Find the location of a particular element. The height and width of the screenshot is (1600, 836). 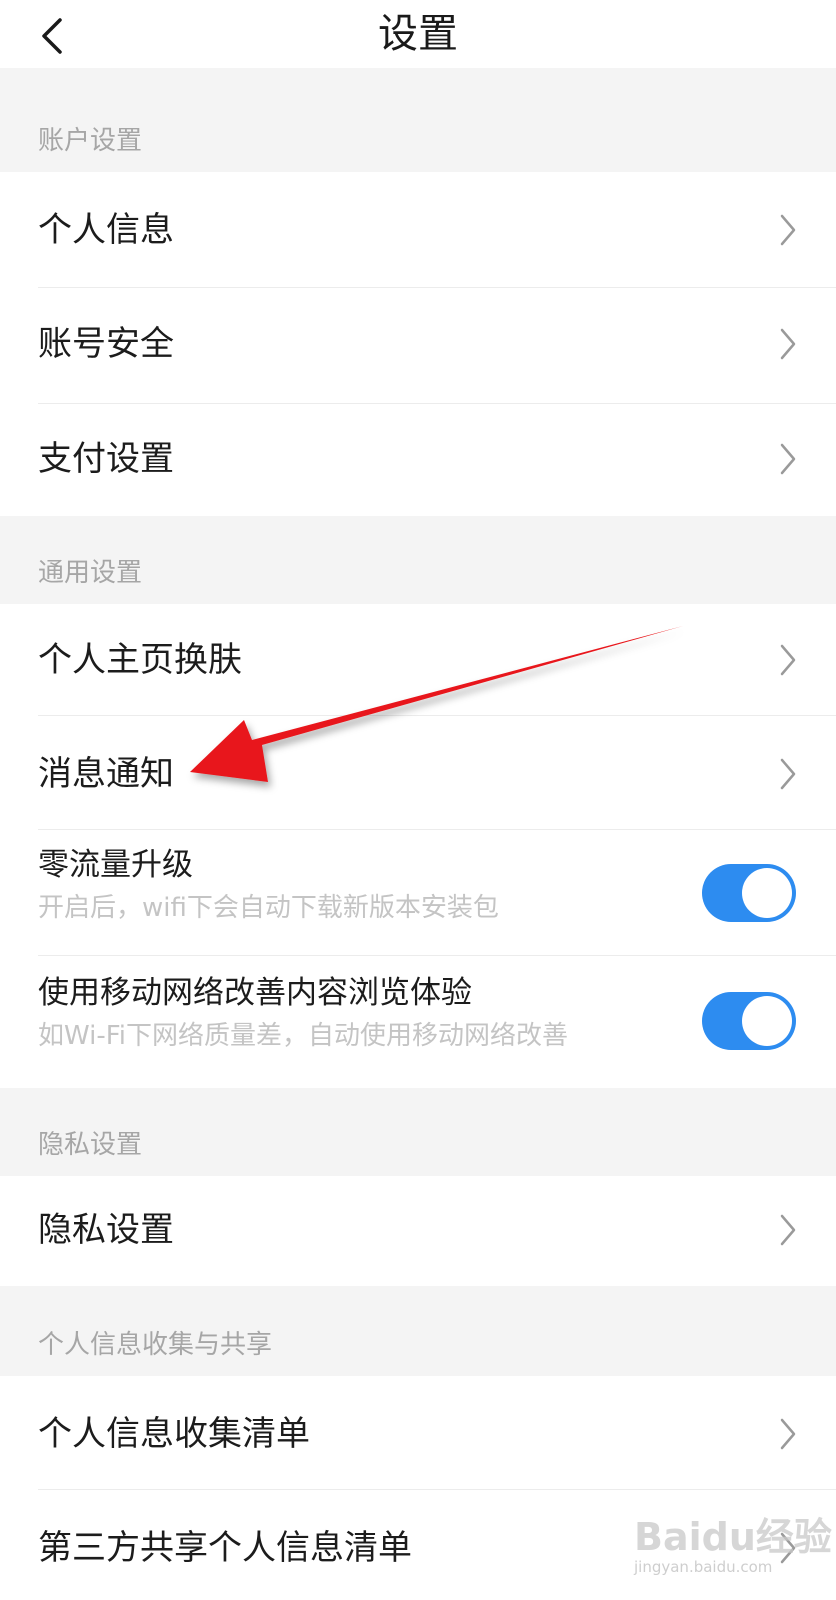

row-mobile-network: 使用移动网络改善内容浏览体验 如Wi-Fi下网络质量差，自动使用移动网络改善 is located at coordinates (418, 1022).